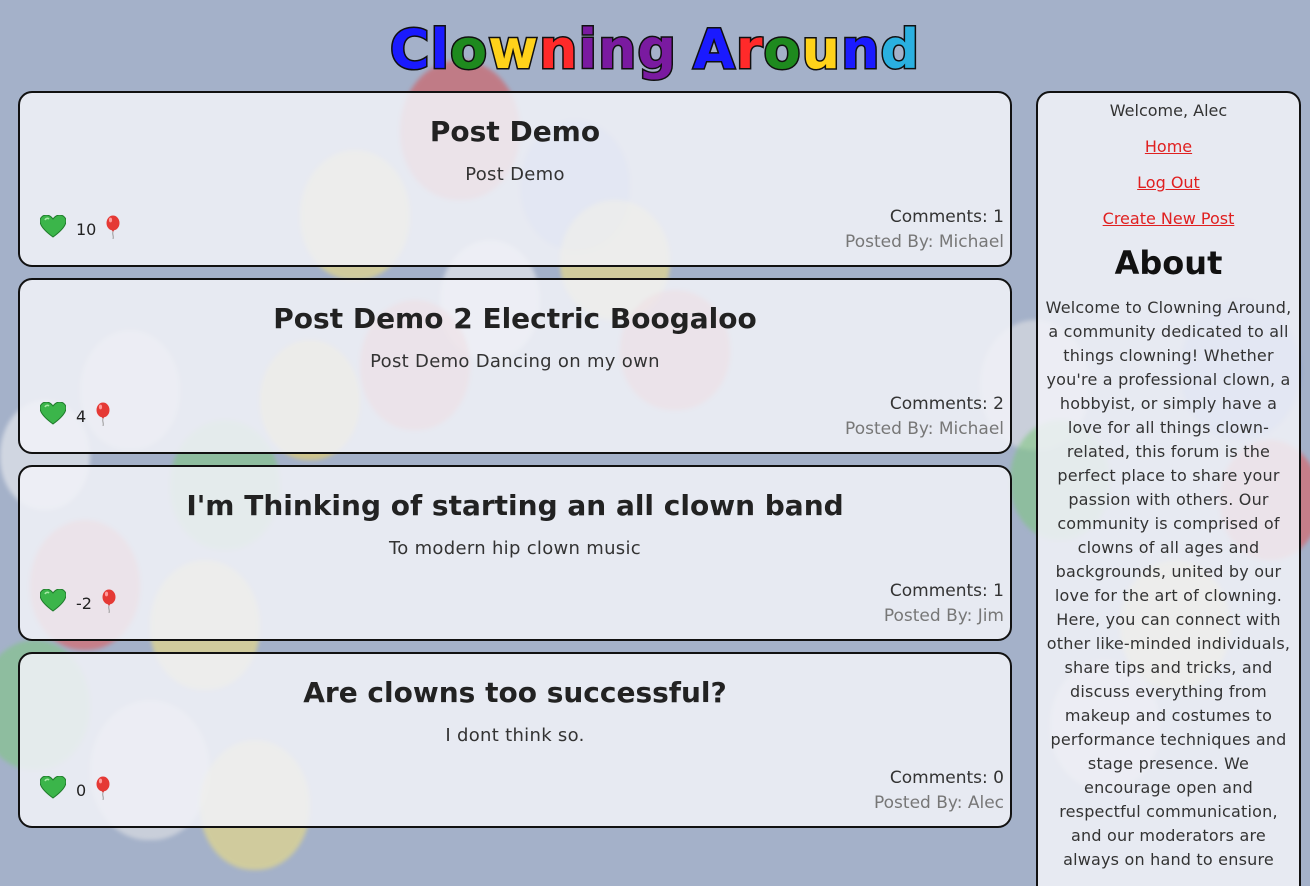 Image resolution: width=1310 pixels, height=886 pixels. I want to click on post-meta: Comments: 1 Posted By: Michael, so click(924, 230).